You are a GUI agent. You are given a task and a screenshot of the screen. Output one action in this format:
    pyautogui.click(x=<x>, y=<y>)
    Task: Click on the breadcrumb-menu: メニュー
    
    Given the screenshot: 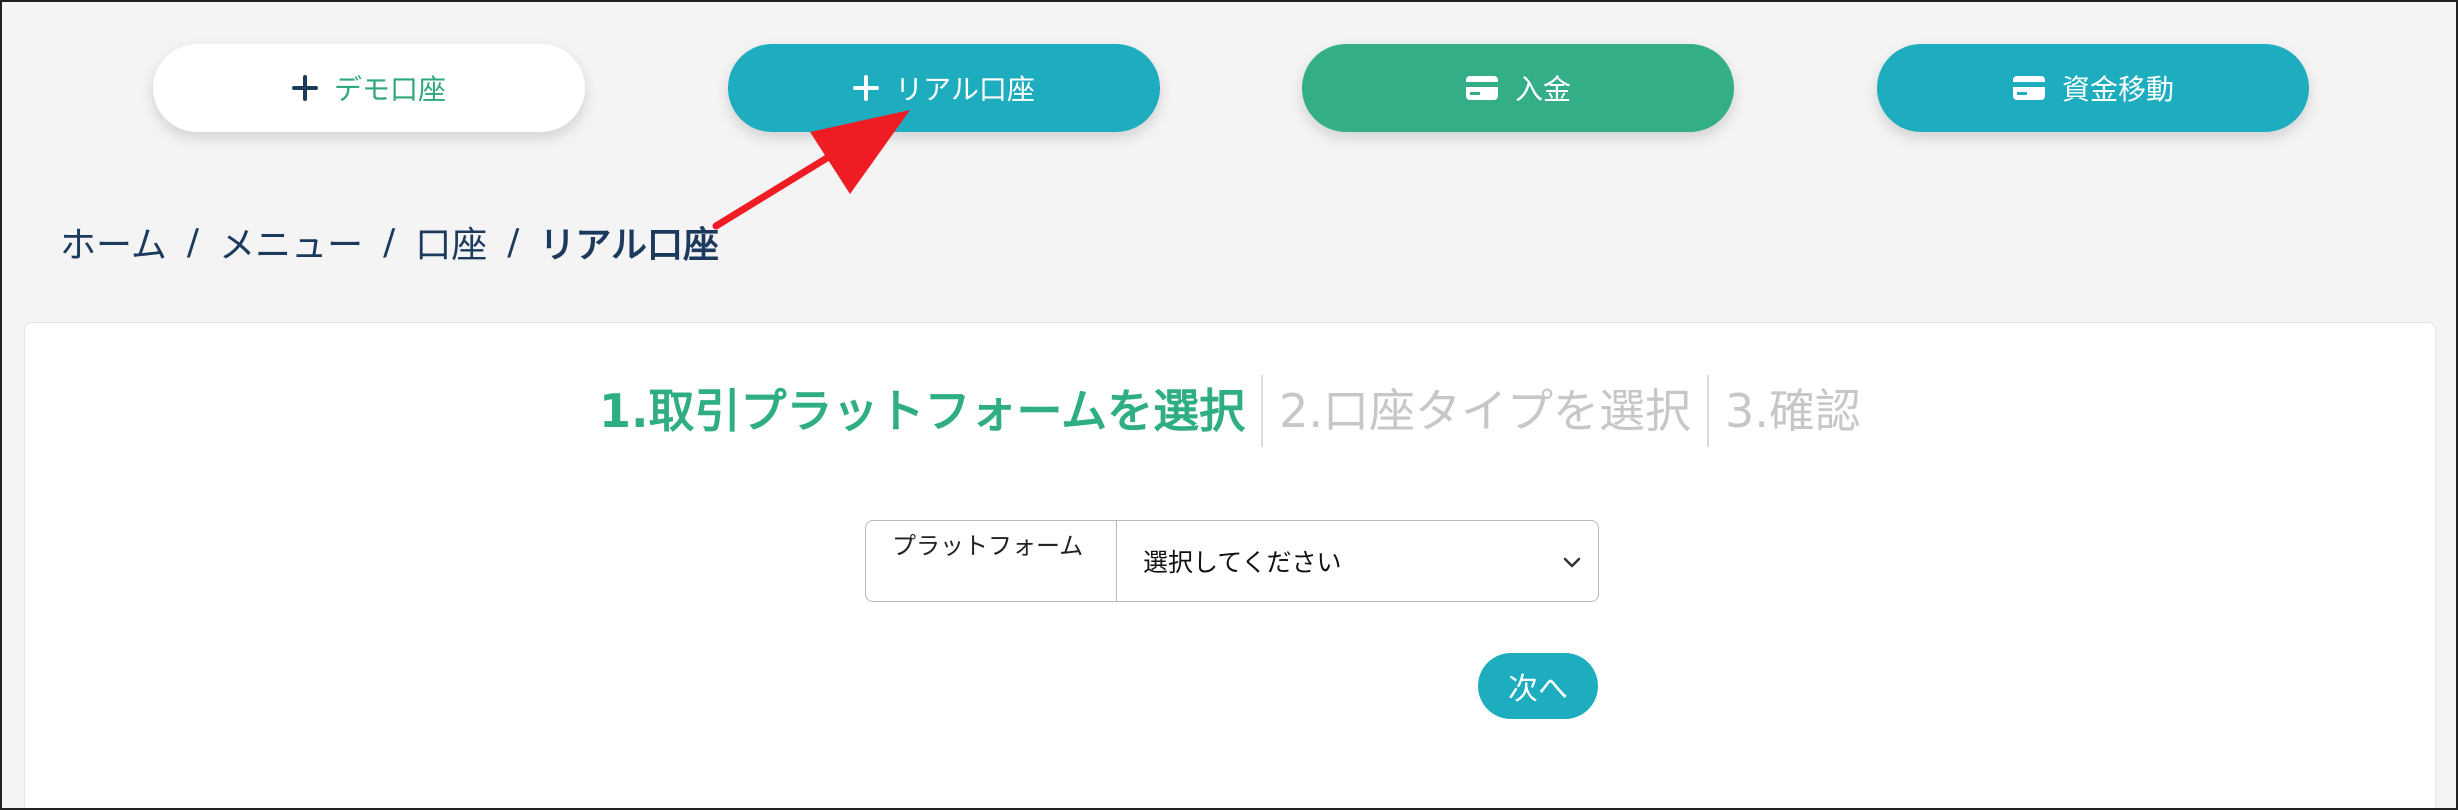 What is the action you would take?
    pyautogui.click(x=291, y=242)
    